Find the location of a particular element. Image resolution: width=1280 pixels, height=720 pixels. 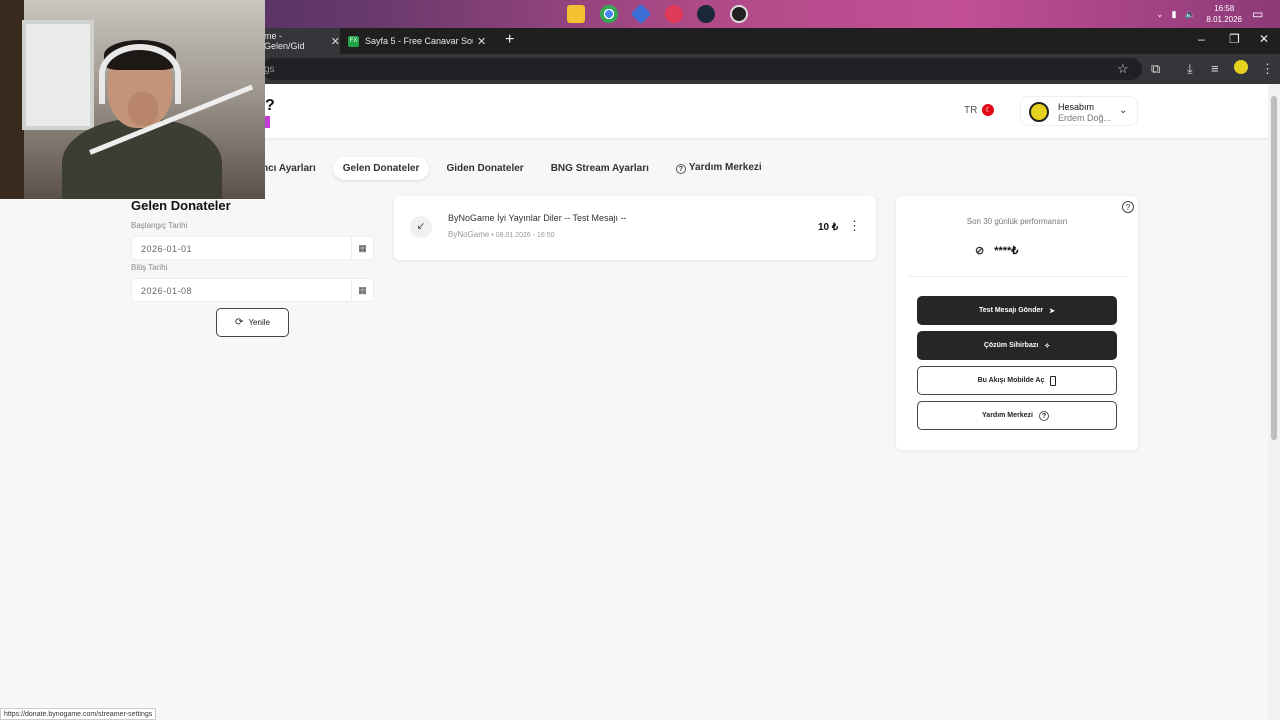

webcam-overlay is located at coordinates (132, 99).